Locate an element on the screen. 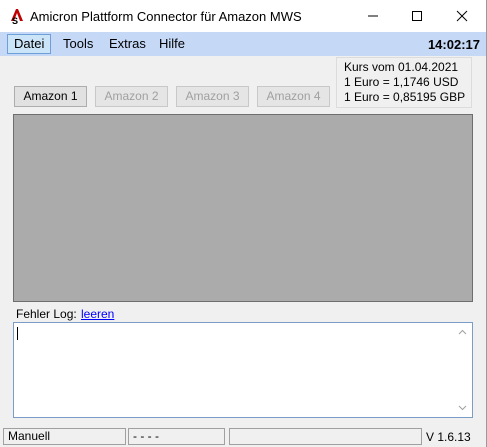  error-log-label: Fehler Log: is located at coordinates (46, 314).